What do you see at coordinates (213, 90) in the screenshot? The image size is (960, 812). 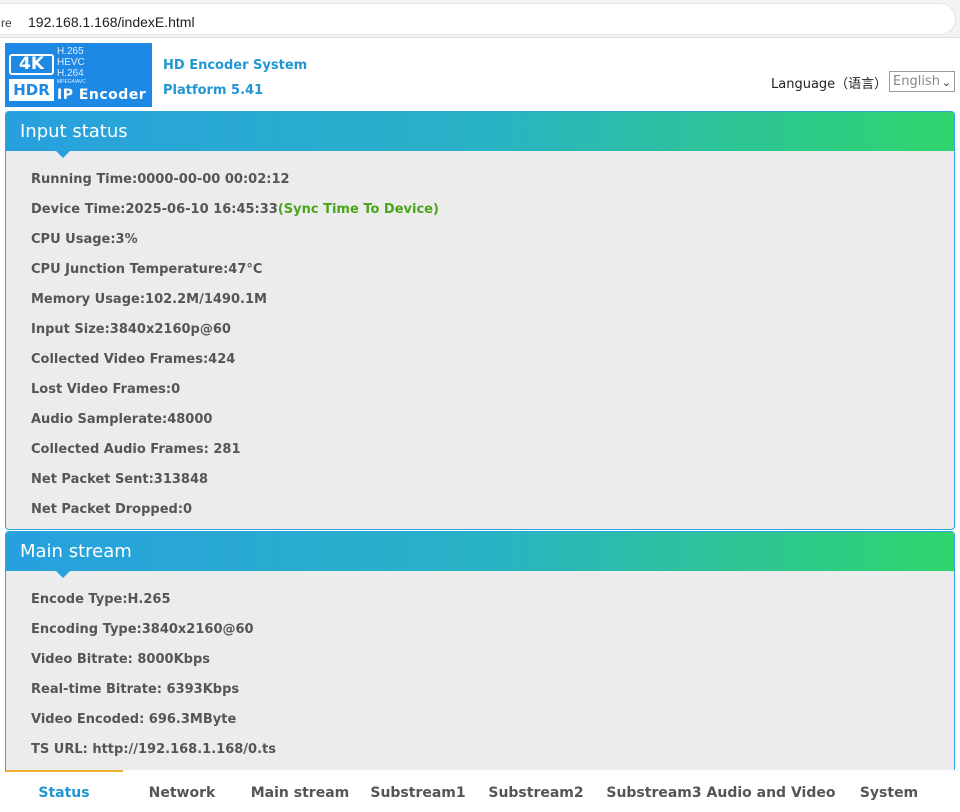 I see `platform-version: Platform 5.41` at bounding box center [213, 90].